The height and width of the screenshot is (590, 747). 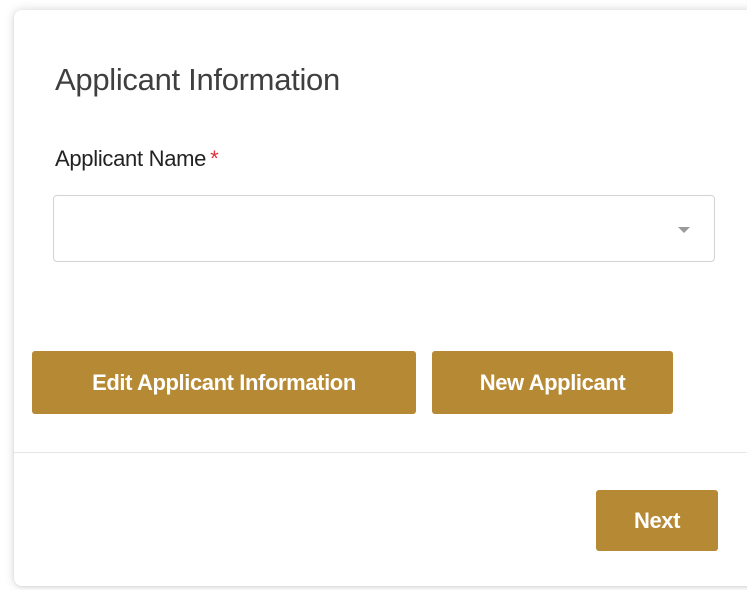 I want to click on new-applicant-button: New Applicant, so click(x=552, y=382).